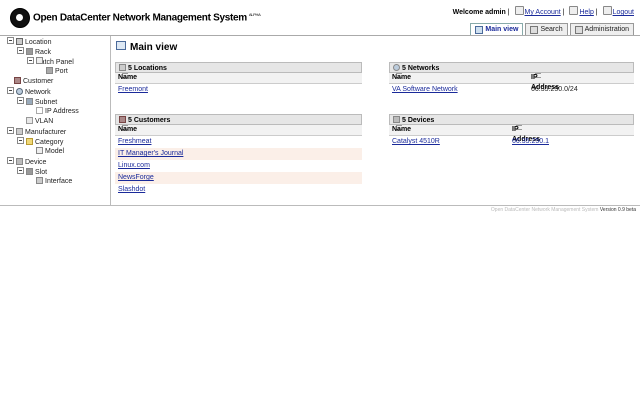  Describe the element at coordinates (146, 47) in the screenshot. I see `page-title: Main view` at that location.